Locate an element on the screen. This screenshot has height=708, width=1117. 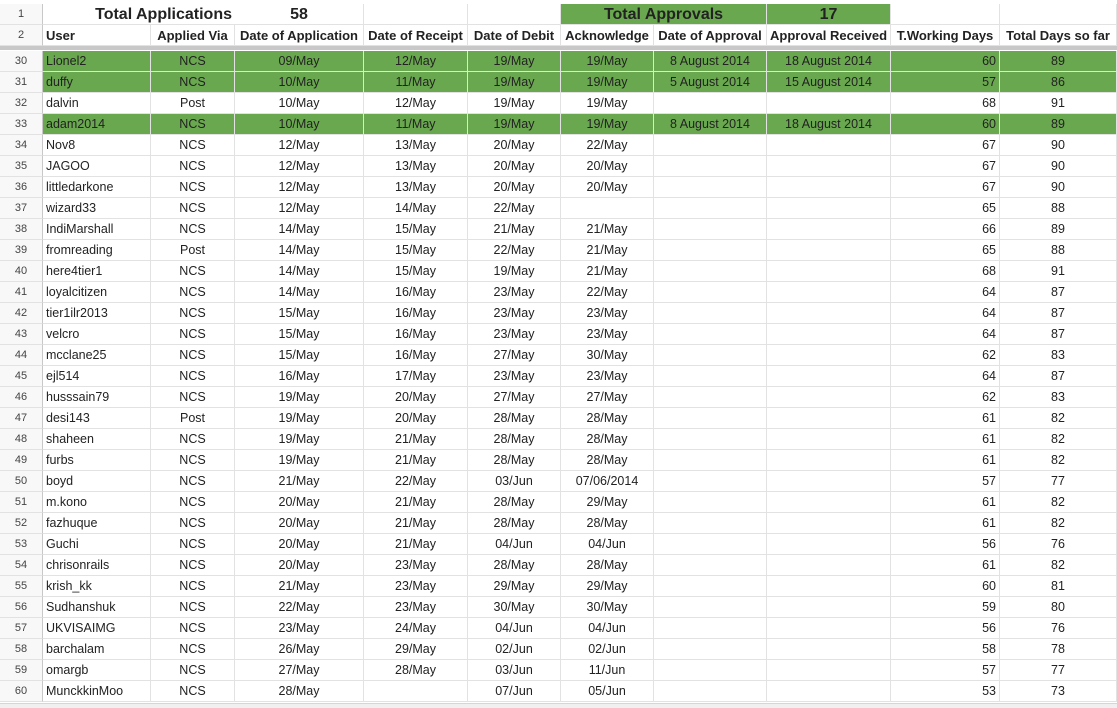
row-number: 31 is located at coordinates (21, 82).